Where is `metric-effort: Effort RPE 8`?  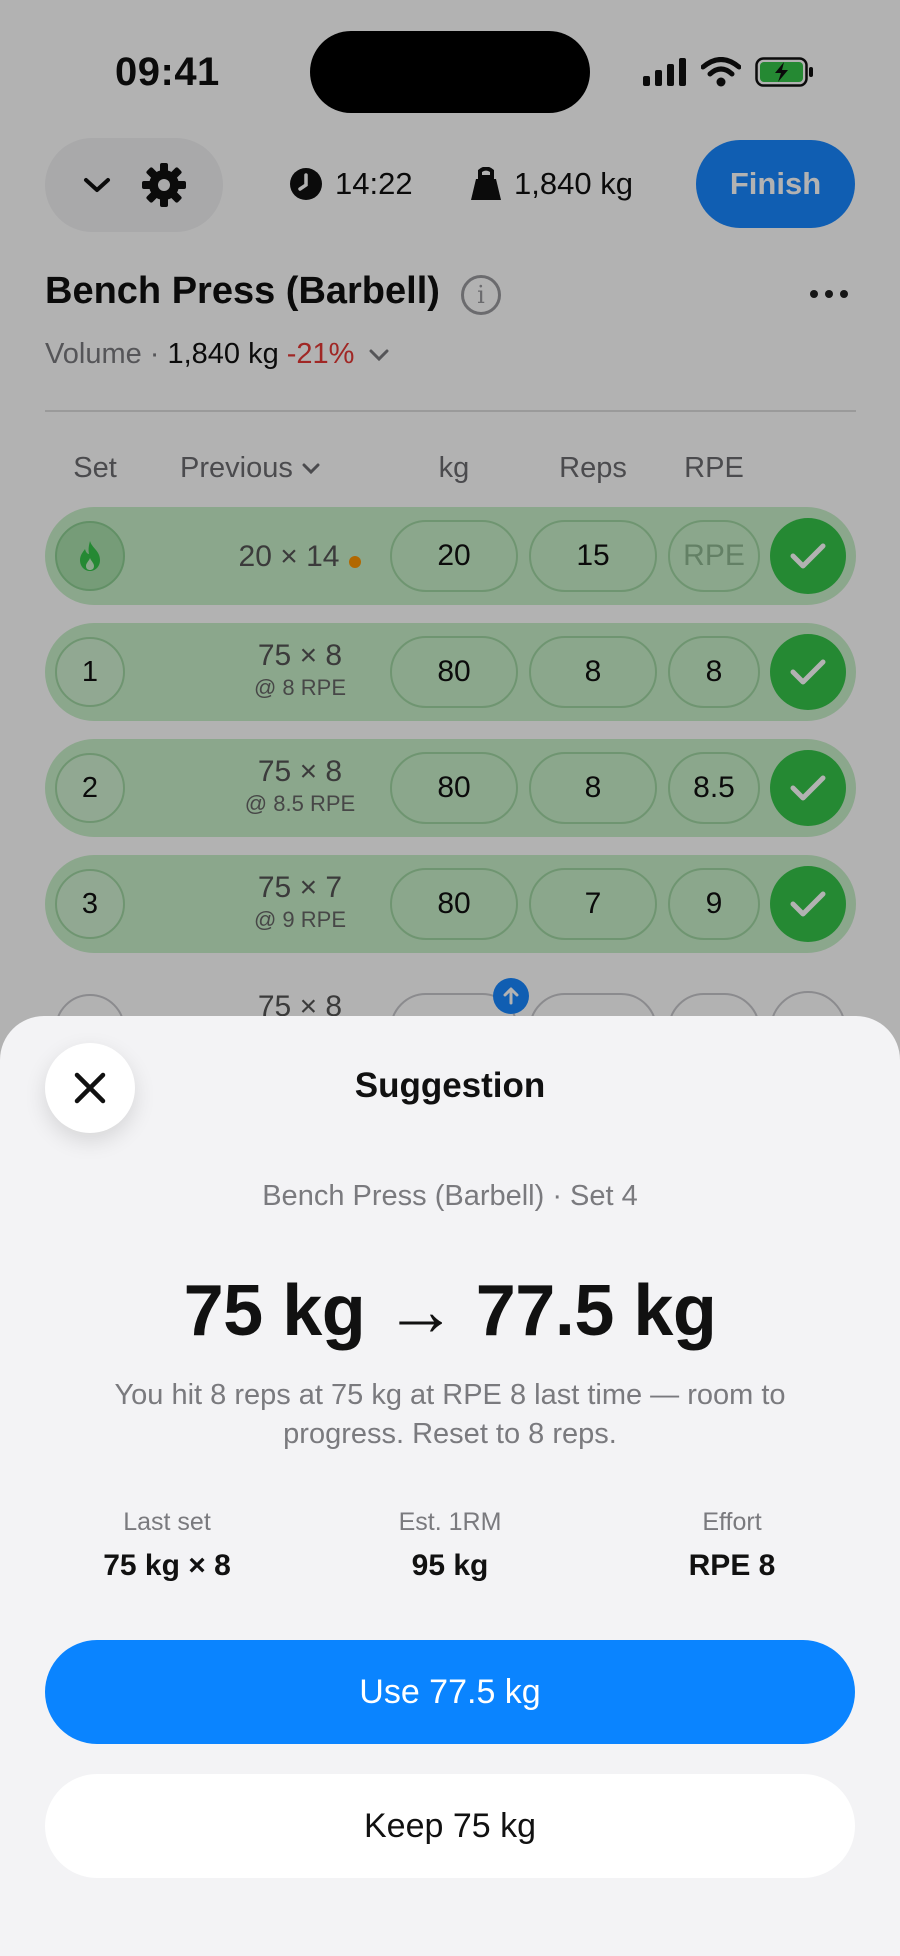 metric-effort: Effort RPE 8 is located at coordinates (732, 1545).